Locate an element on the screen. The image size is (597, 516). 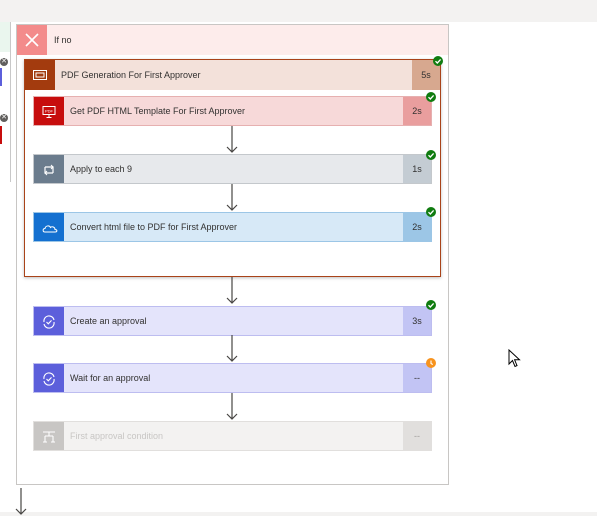
adjacent-branch-header is located at coordinates (5, 37).